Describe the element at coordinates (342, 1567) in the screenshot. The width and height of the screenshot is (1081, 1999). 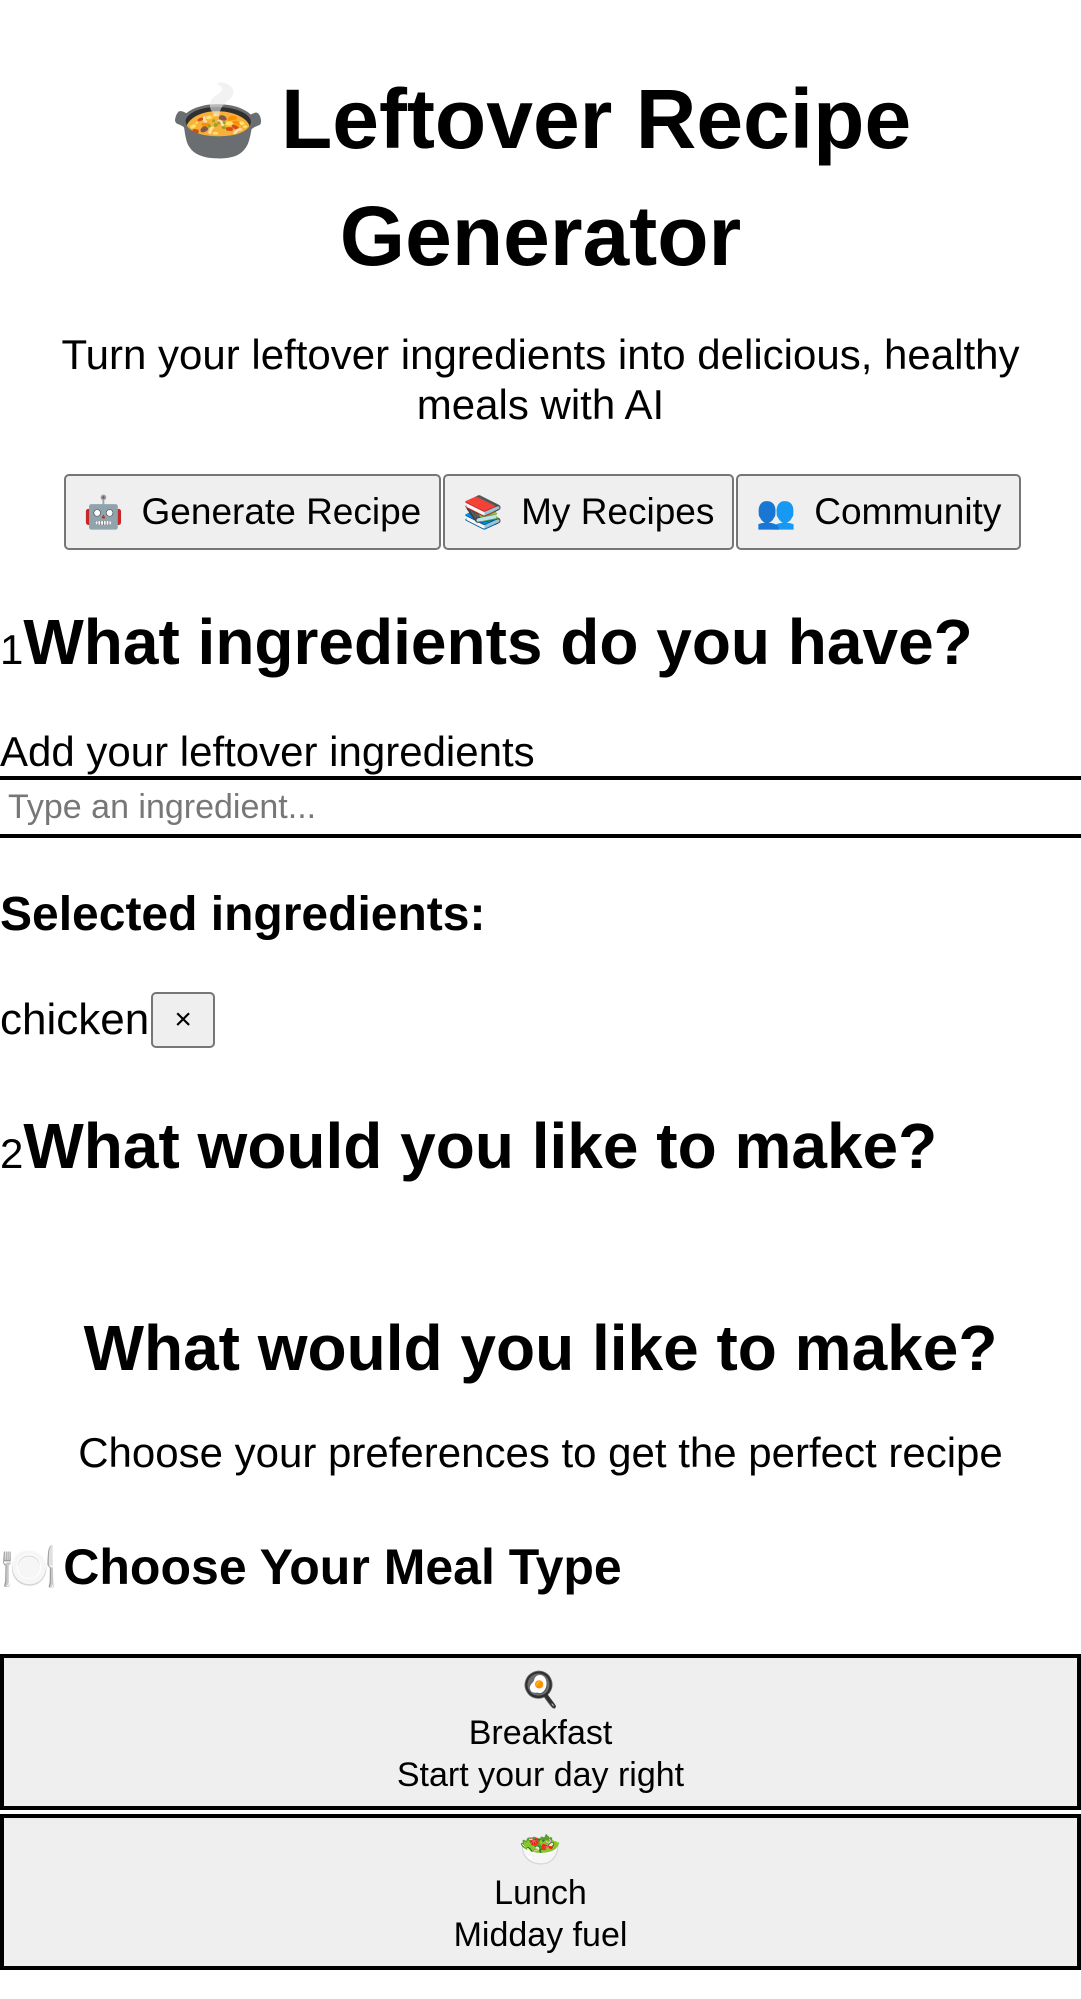
I see `meal-type-heading-text: Choose Your Meal Type` at that location.